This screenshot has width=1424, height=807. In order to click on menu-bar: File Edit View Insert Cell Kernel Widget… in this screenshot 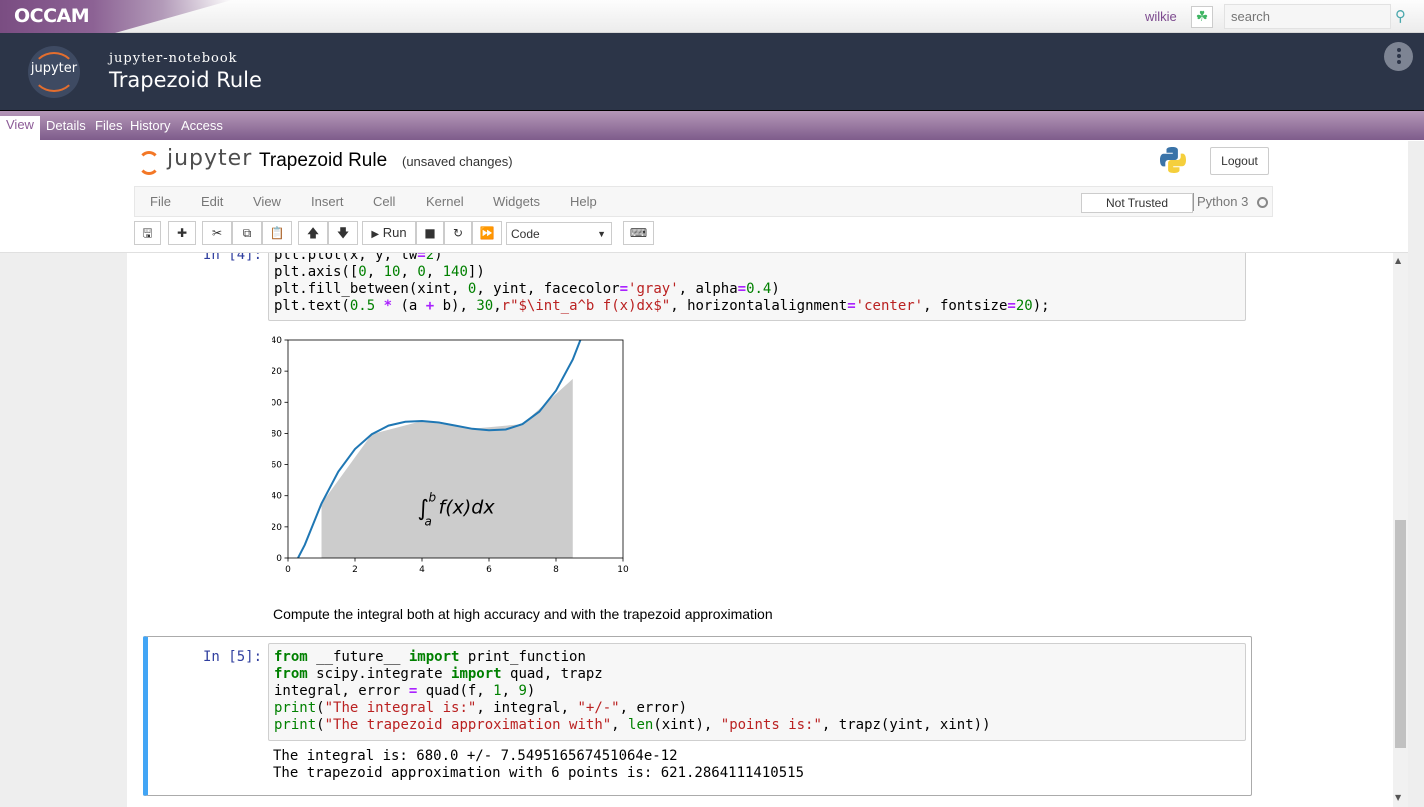, I will do `click(703, 201)`.